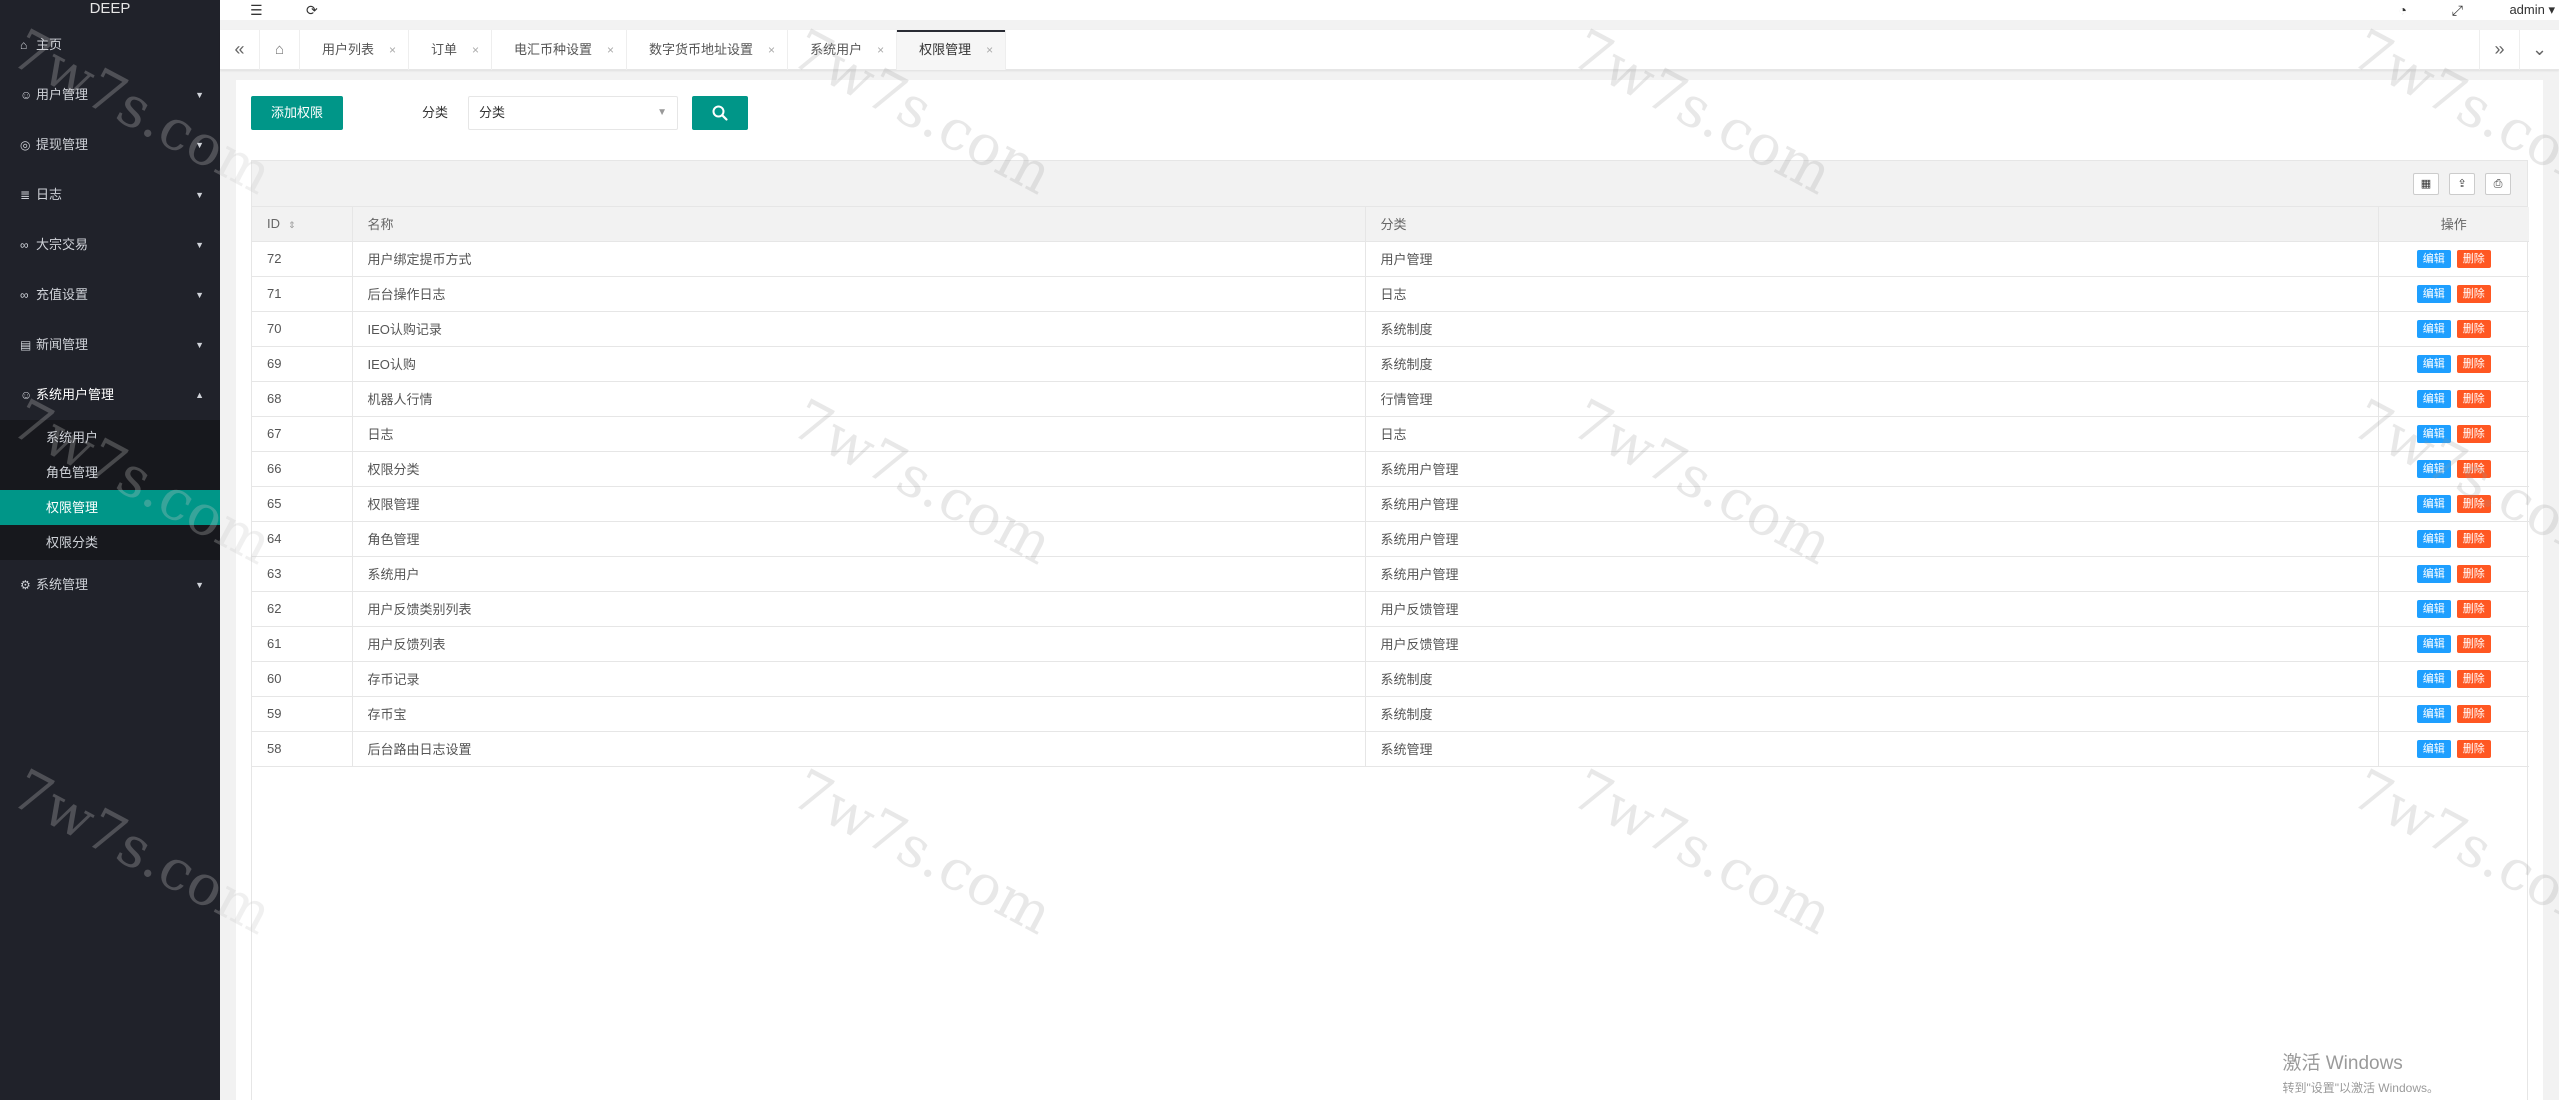 The width and height of the screenshot is (2559, 1100). I want to click on sidebar-item-home: ⌂ 主页, so click(110, 45).